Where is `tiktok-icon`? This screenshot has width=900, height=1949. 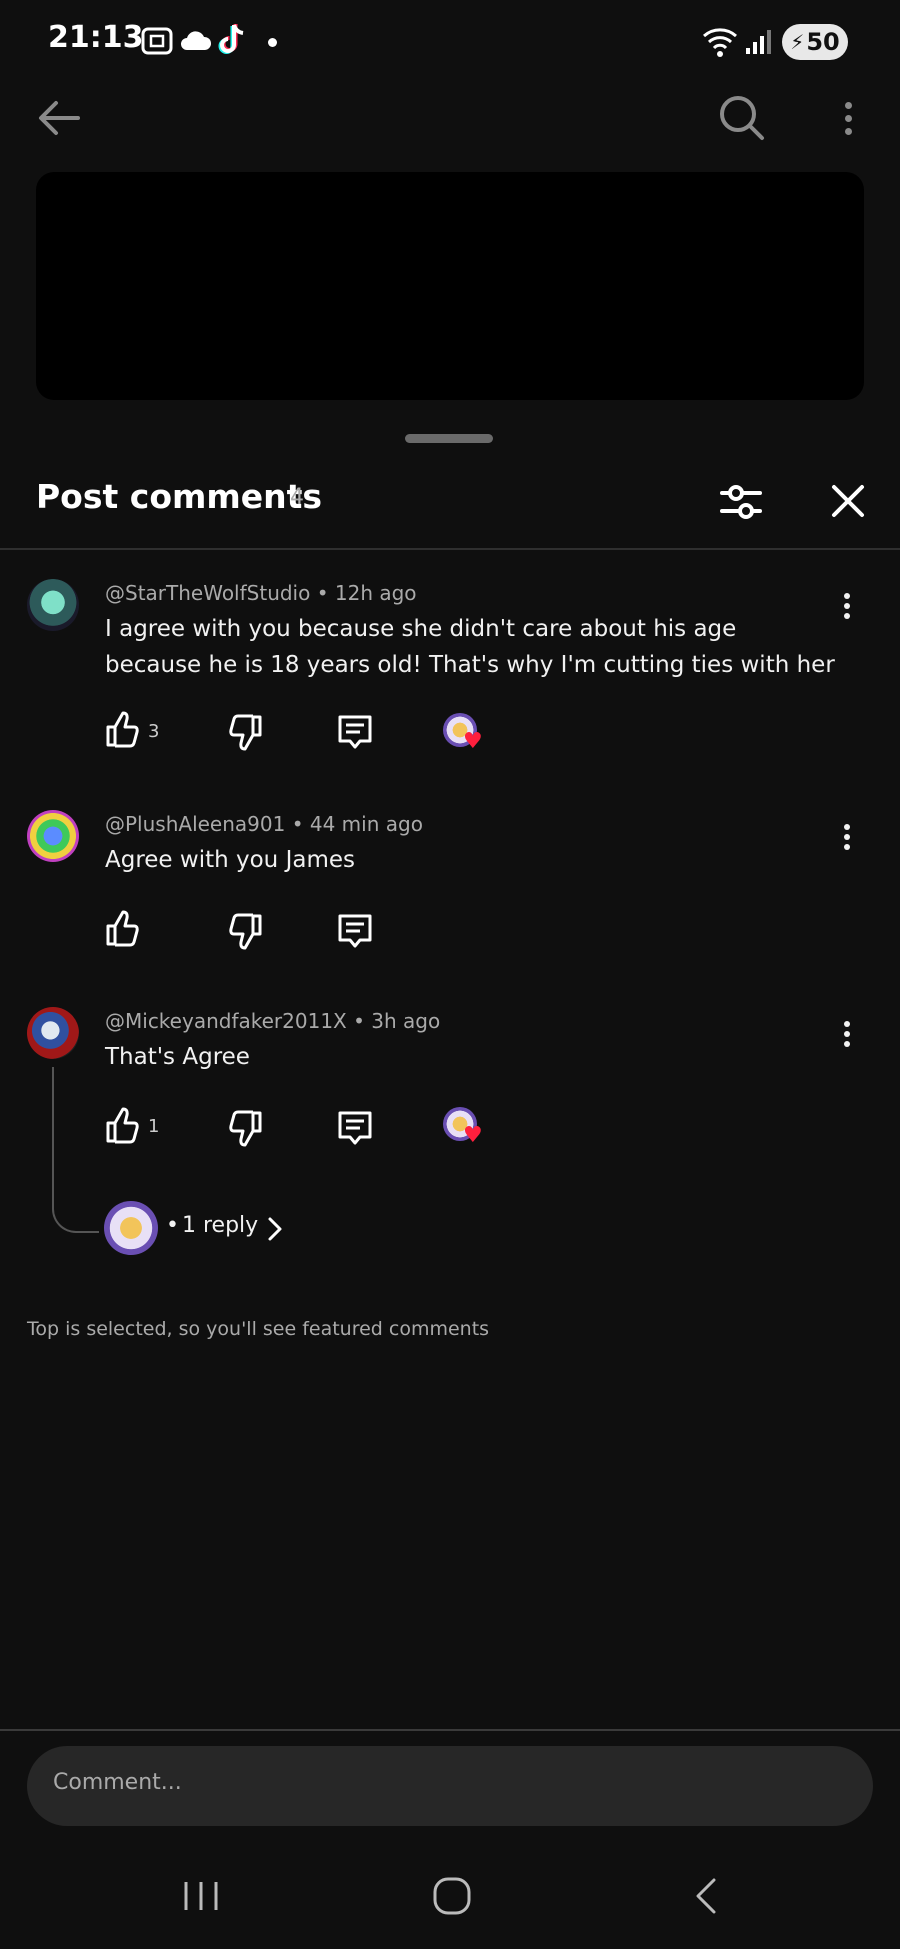 tiktok-icon is located at coordinates (231, 39).